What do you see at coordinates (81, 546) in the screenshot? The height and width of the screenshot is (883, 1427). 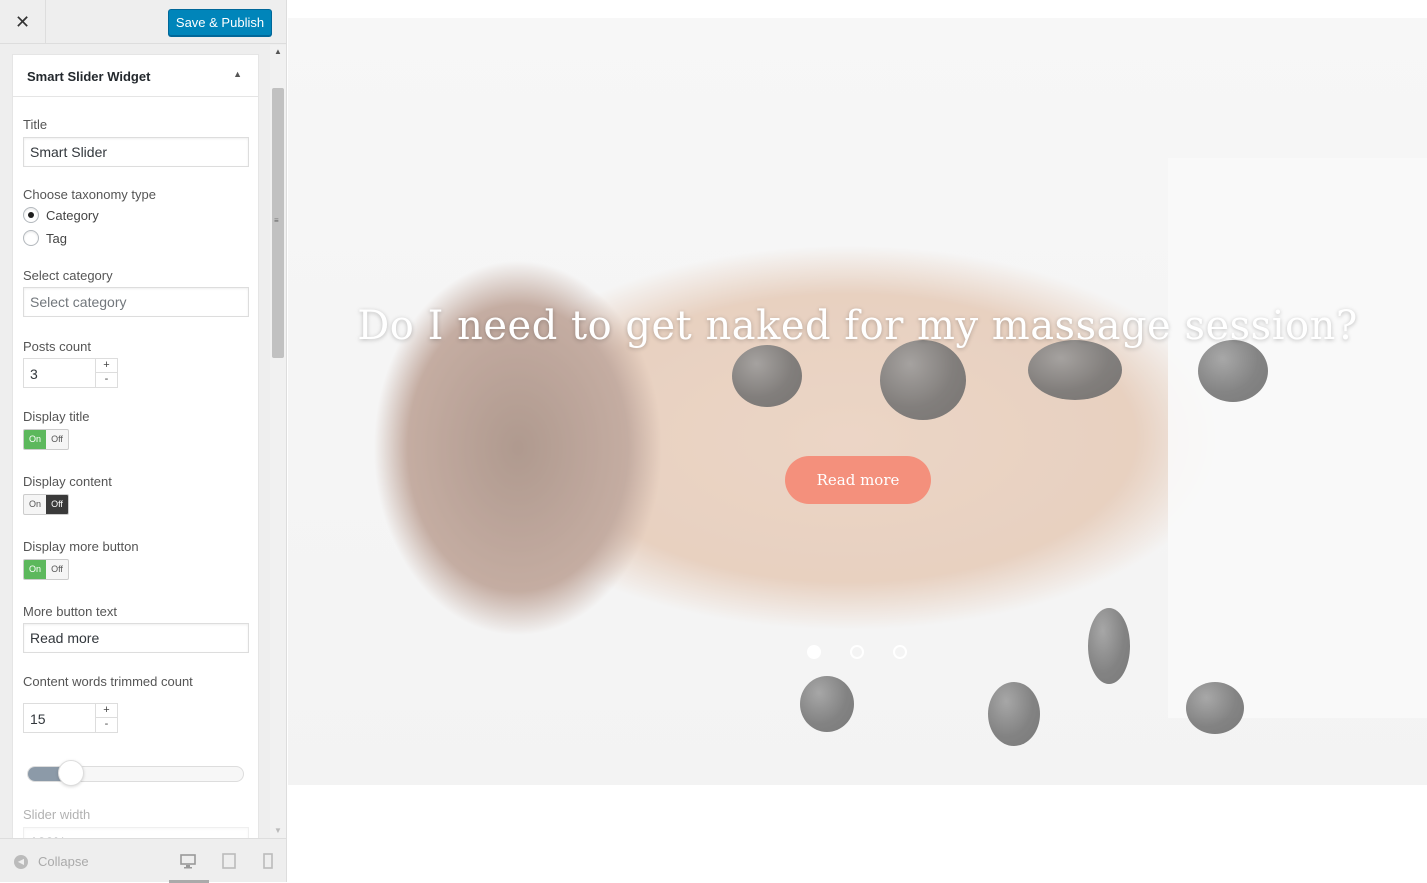 I see `display-more-label: Display more button` at bounding box center [81, 546].